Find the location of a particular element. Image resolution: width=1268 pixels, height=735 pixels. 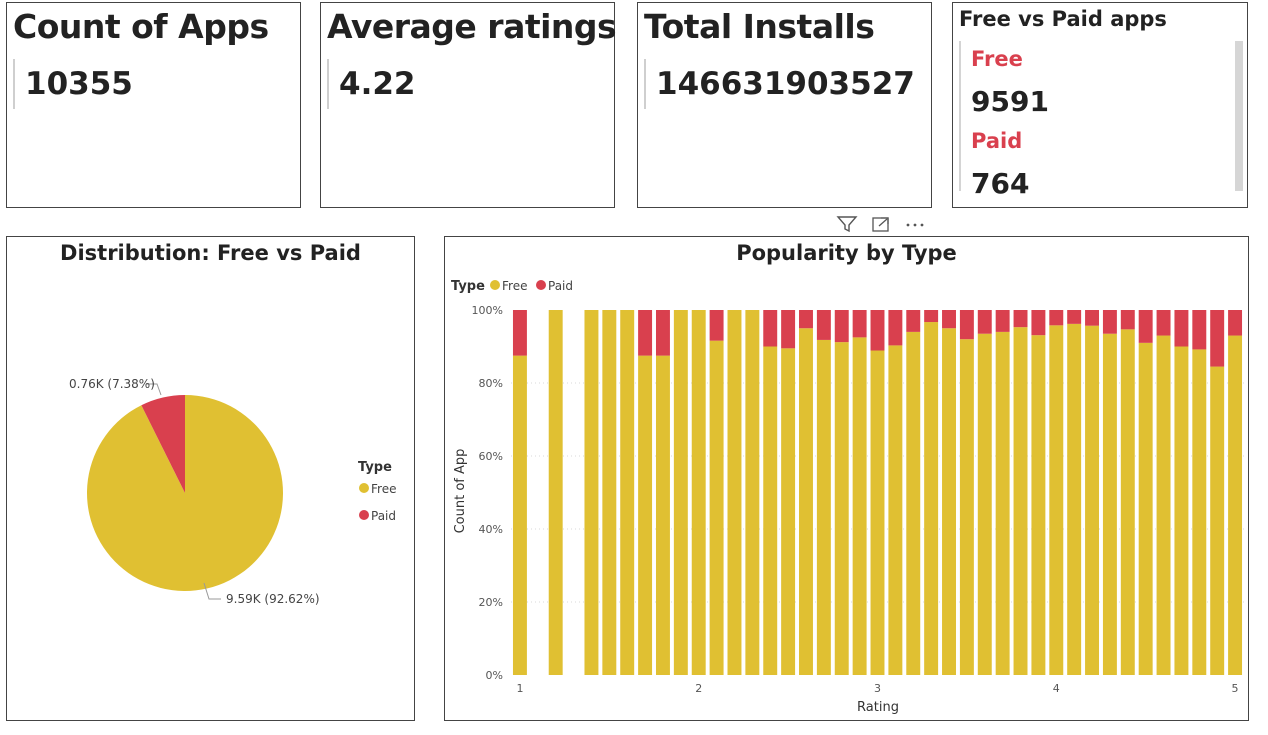

x-tick-label: 4 is located at coordinates (1056, 688).